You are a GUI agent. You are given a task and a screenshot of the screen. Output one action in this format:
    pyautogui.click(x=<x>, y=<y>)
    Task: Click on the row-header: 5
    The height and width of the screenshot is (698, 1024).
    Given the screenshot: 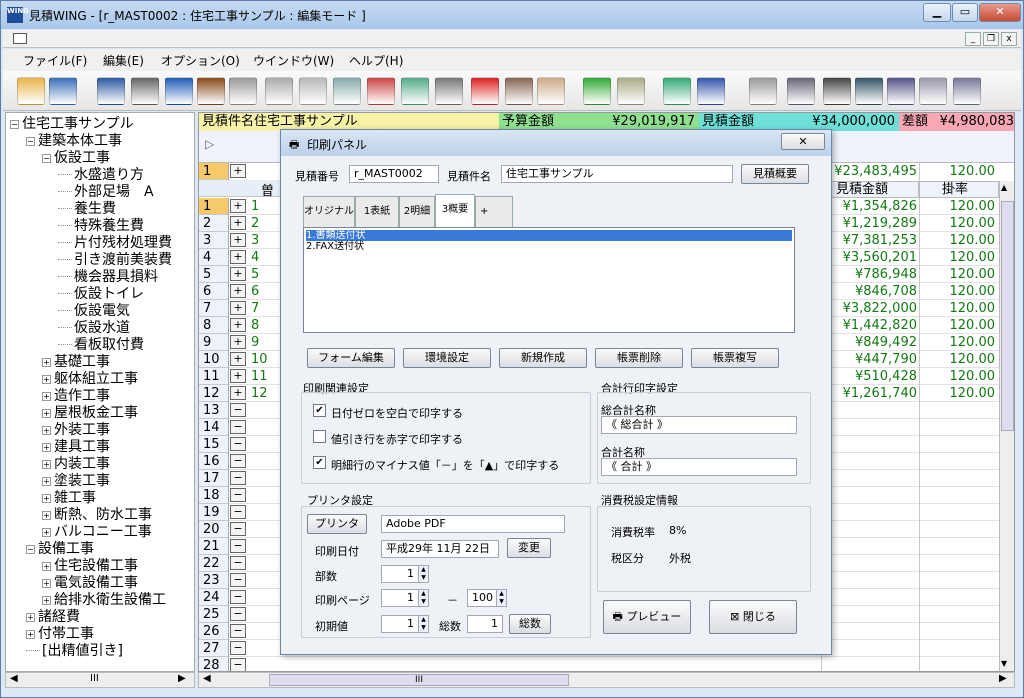 What is the action you would take?
    pyautogui.click(x=214, y=274)
    